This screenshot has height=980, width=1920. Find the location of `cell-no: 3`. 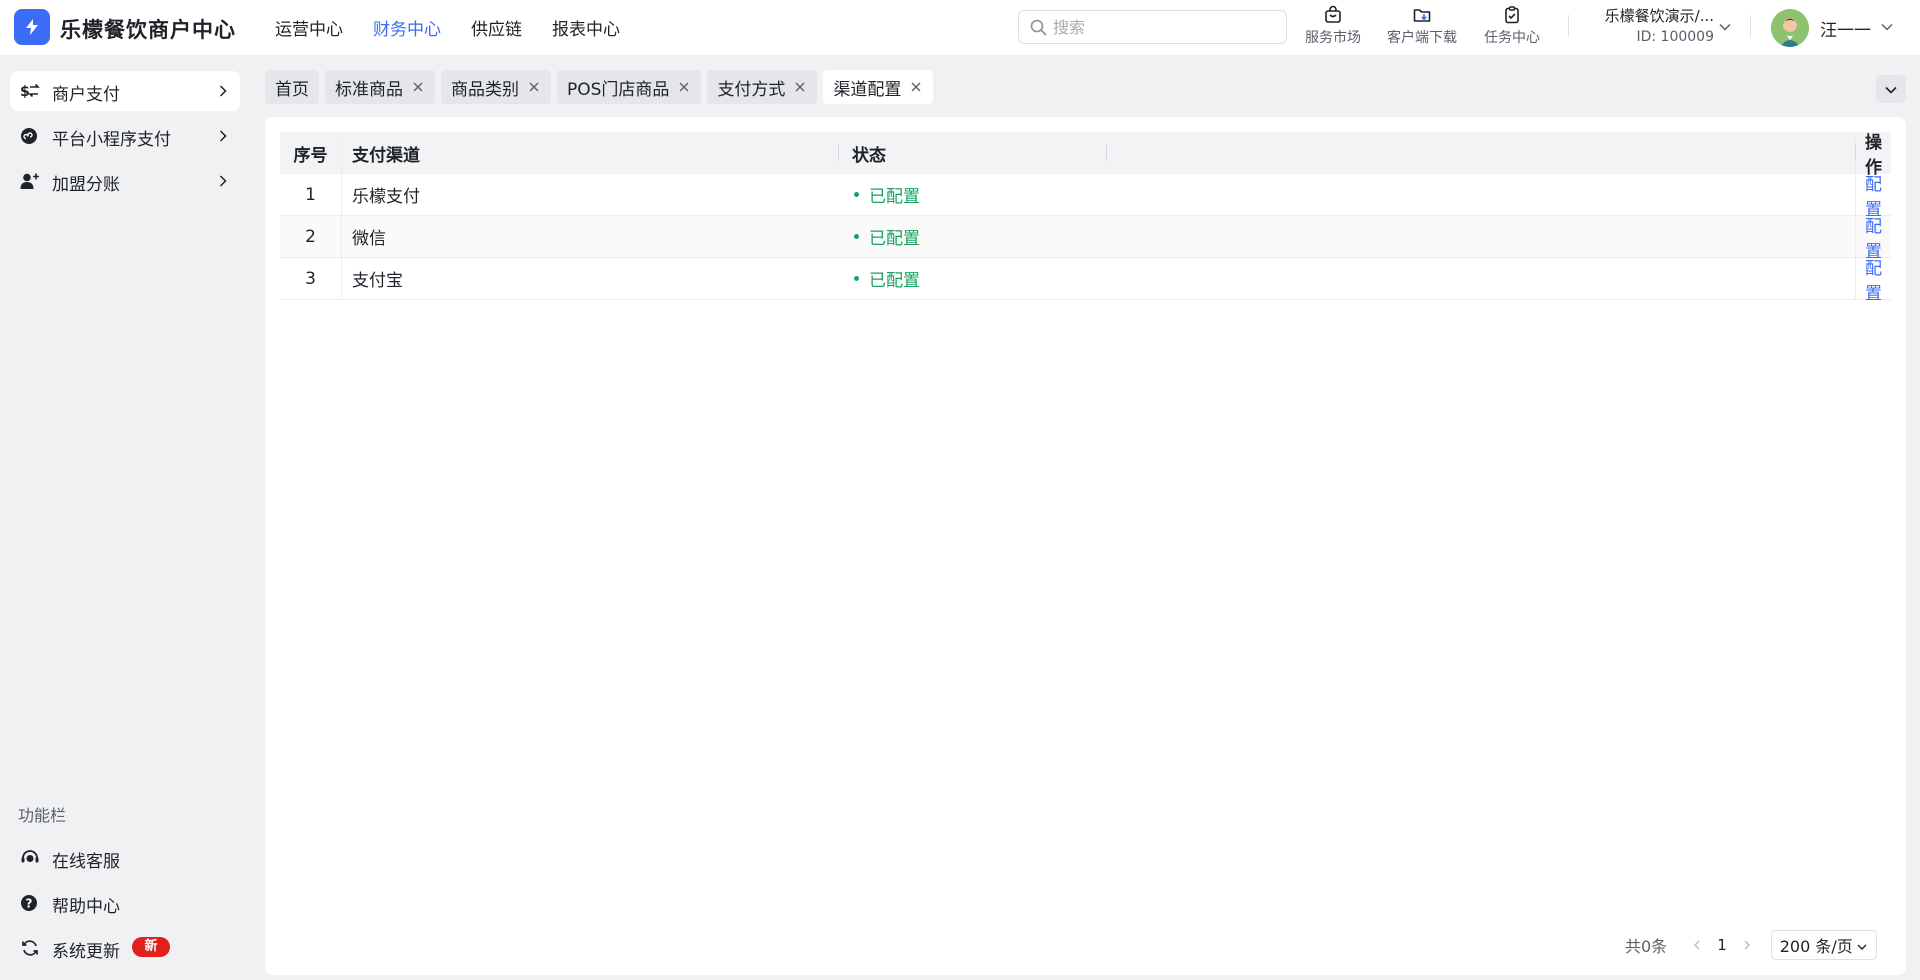

cell-no: 3 is located at coordinates (311, 278).